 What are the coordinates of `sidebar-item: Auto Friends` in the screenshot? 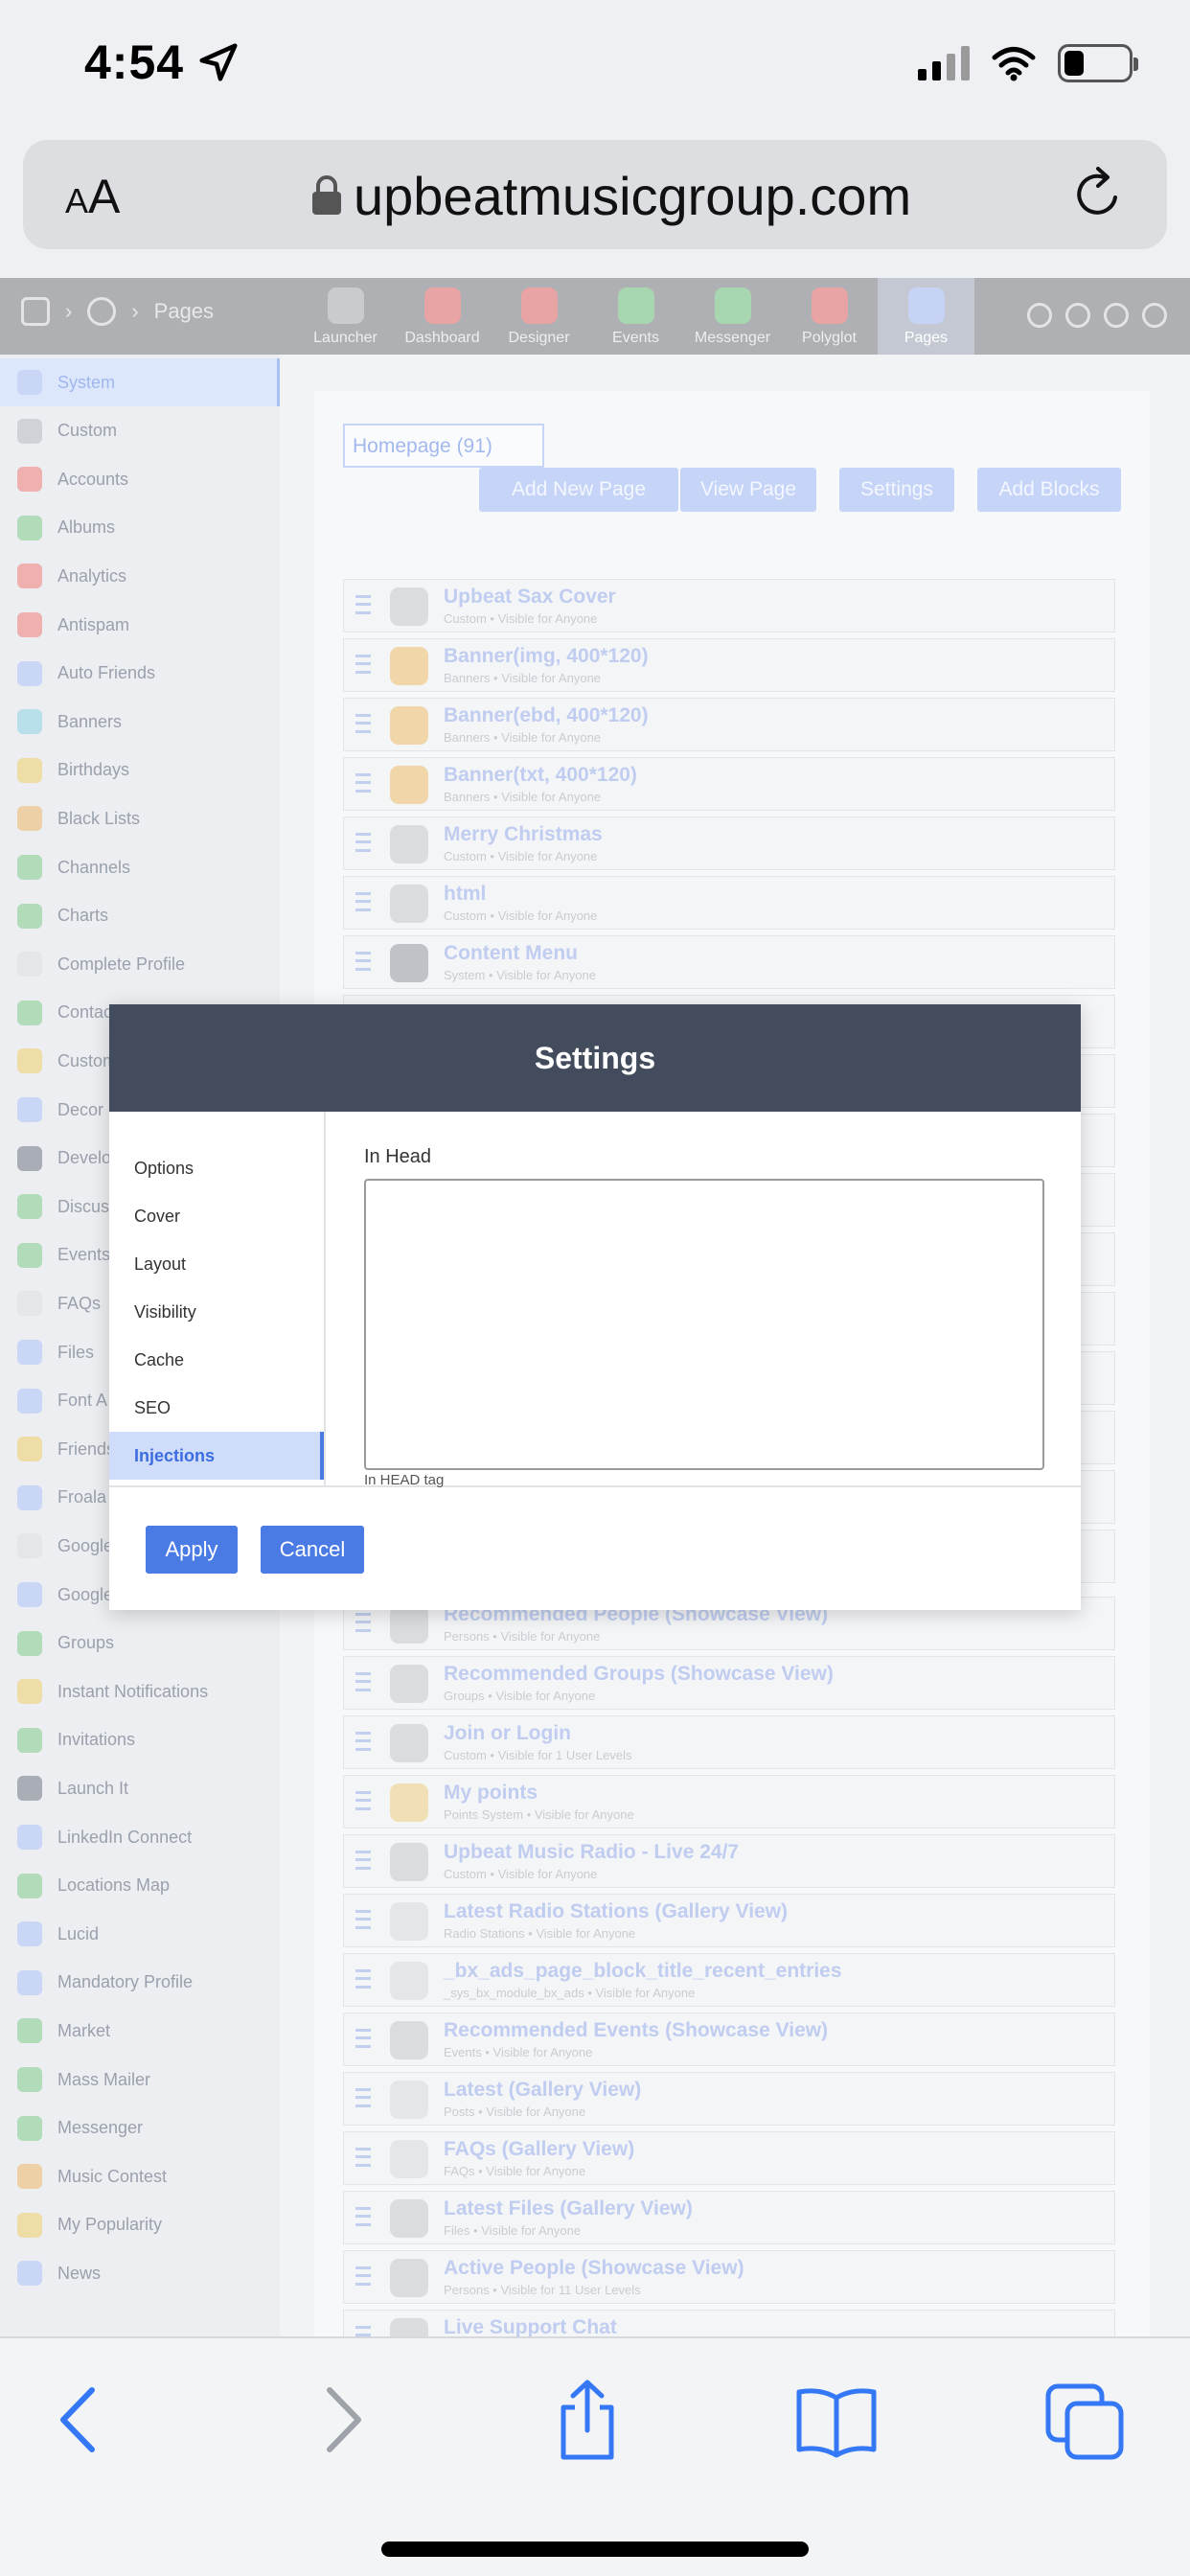 It's located at (140, 674).